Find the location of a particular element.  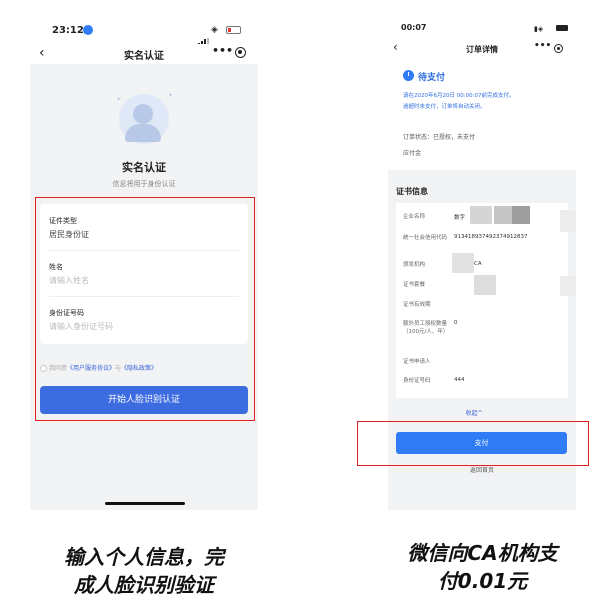

amount-label: 应付金 is located at coordinates (412, 153).